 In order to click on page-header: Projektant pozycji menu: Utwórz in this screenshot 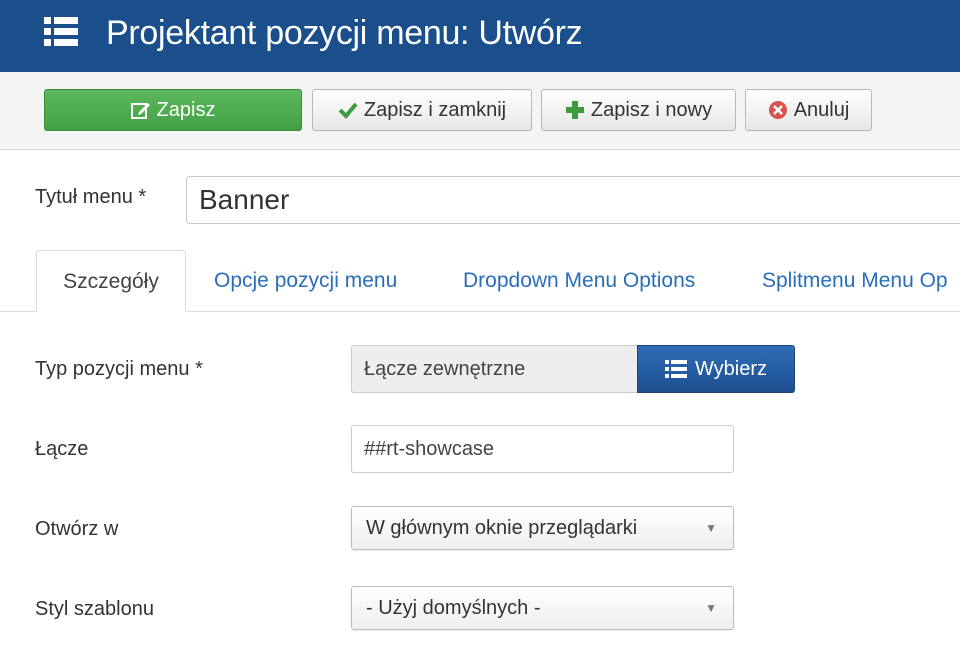, I will do `click(480, 36)`.